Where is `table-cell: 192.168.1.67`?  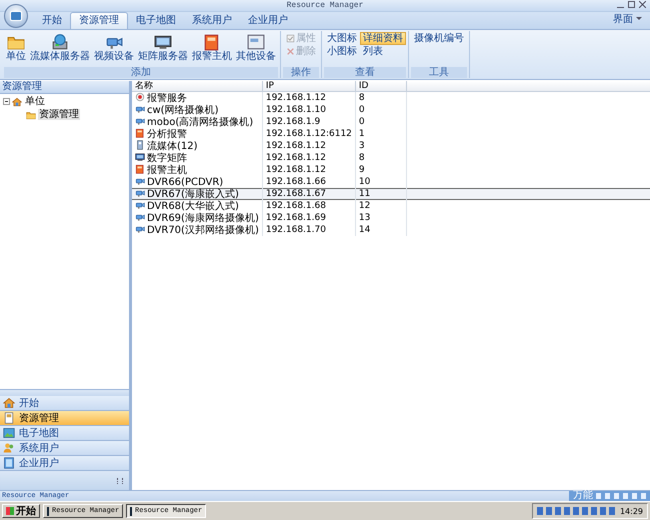
table-cell: 192.168.1.67 is located at coordinates (309, 194).